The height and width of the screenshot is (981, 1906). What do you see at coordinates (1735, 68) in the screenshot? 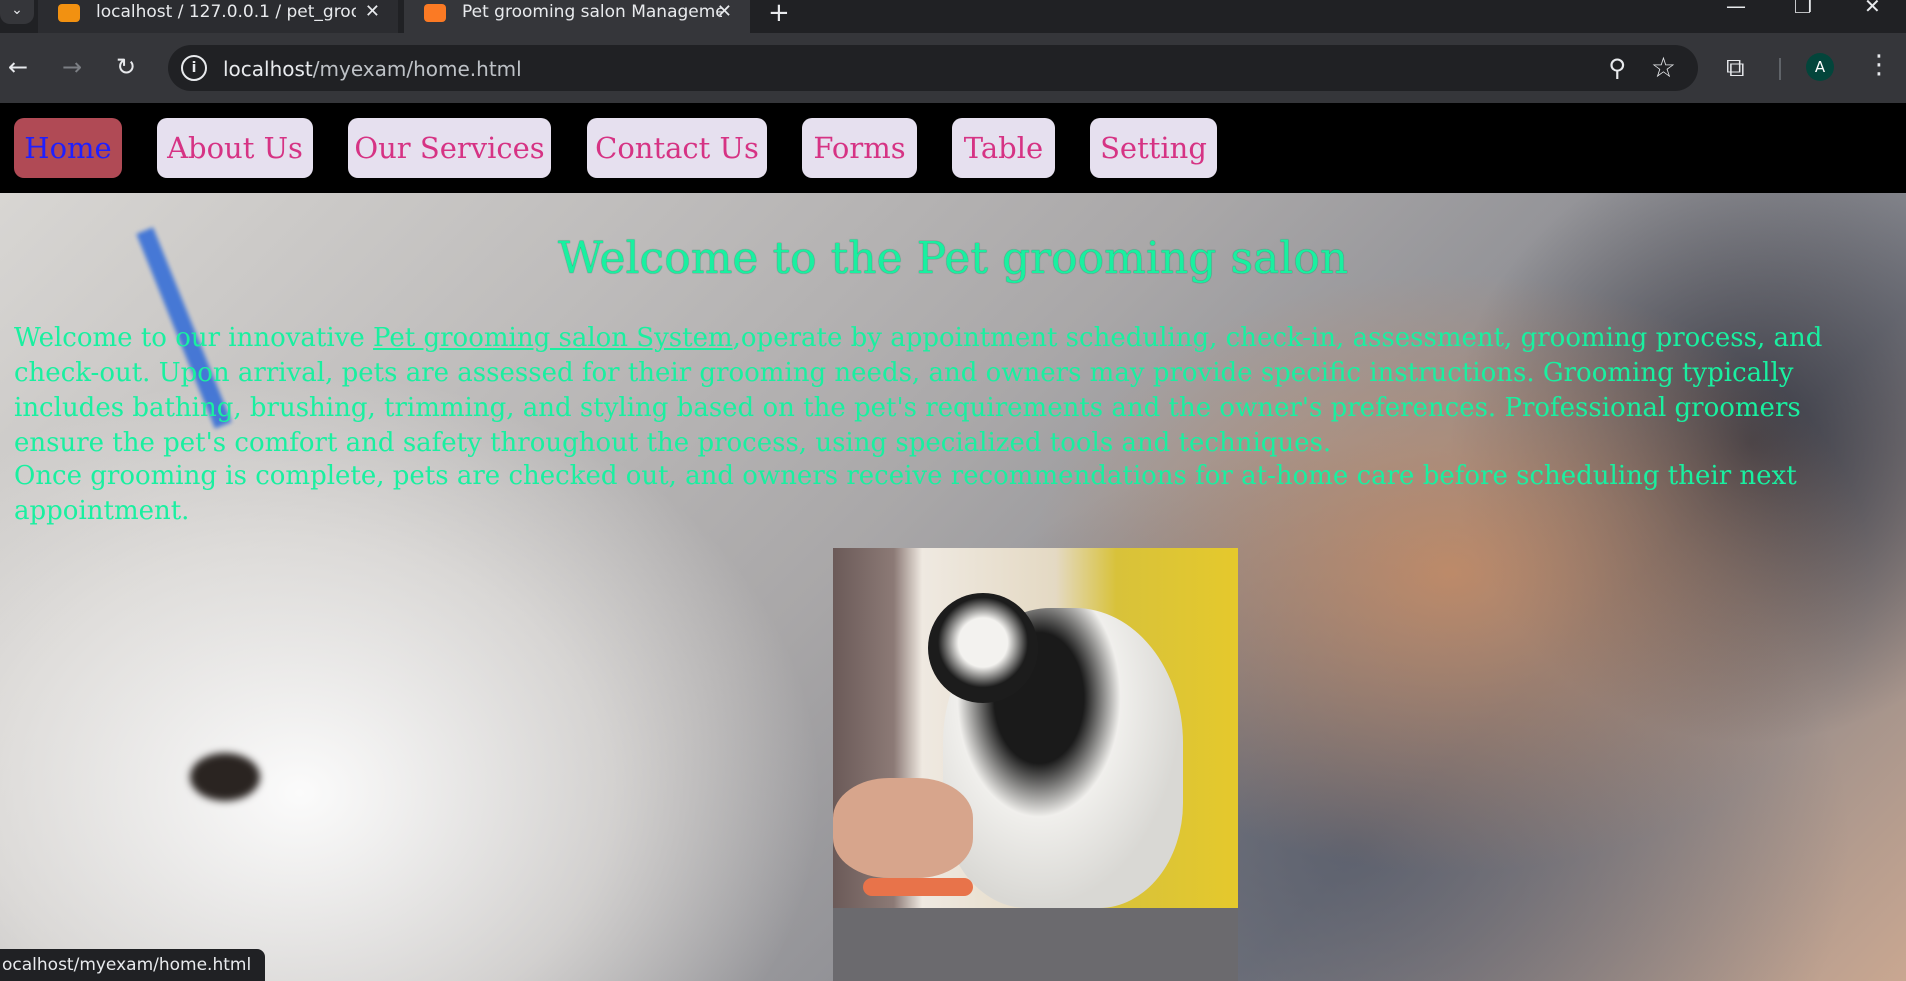
I see `extensions-icon: ⧉` at bounding box center [1735, 68].